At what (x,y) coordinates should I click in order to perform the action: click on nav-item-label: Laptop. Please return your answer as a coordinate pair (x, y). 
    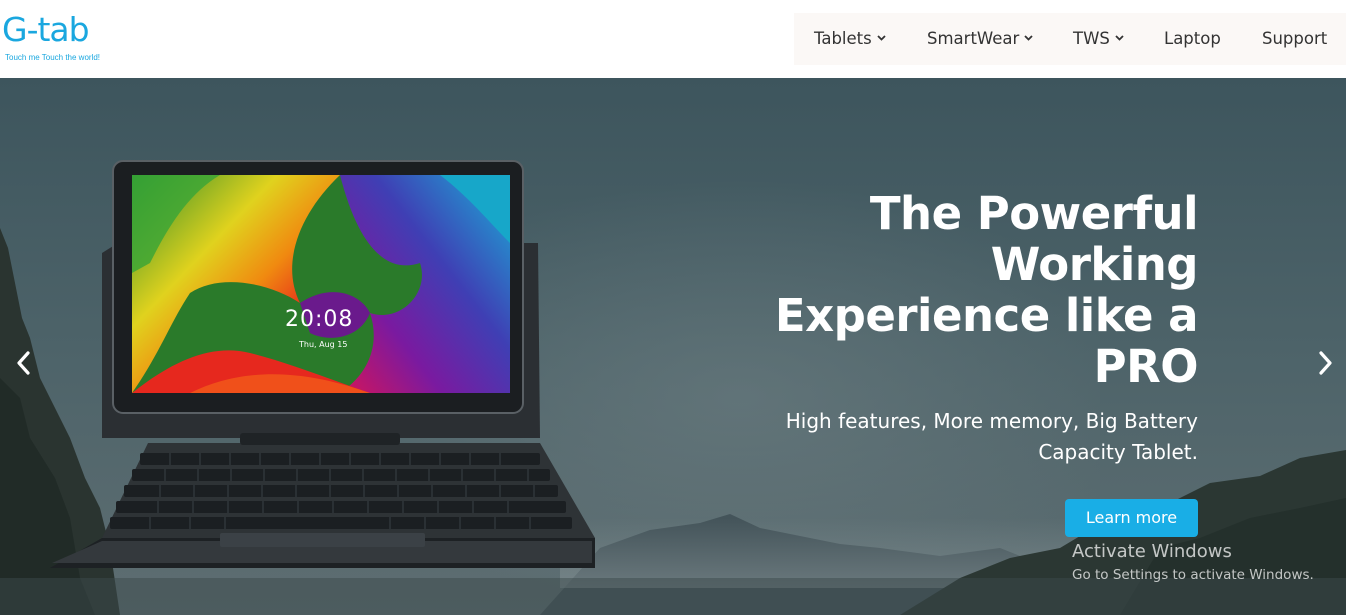
    Looking at the image, I should click on (1192, 38).